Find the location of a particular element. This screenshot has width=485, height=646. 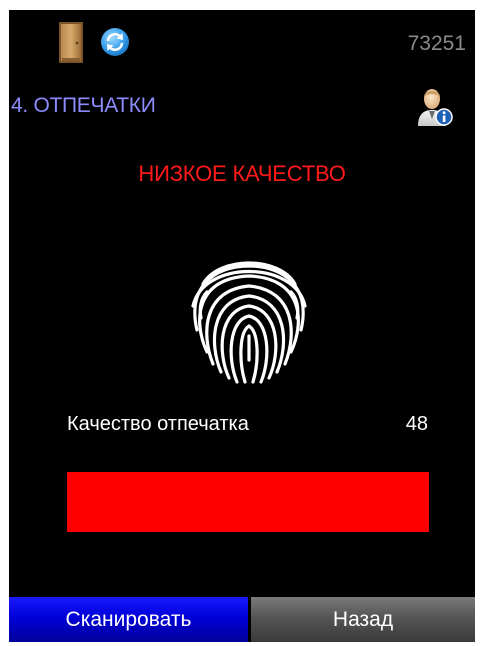

device-id: 73251 is located at coordinates (436, 43).